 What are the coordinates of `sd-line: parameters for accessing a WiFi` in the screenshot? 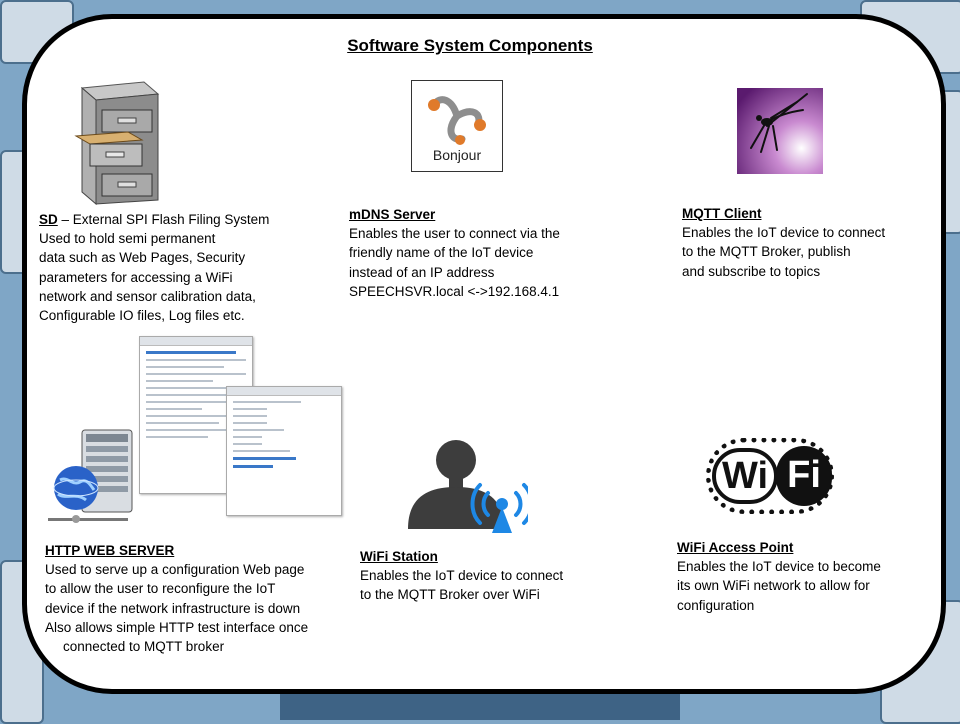 It's located at (136, 277).